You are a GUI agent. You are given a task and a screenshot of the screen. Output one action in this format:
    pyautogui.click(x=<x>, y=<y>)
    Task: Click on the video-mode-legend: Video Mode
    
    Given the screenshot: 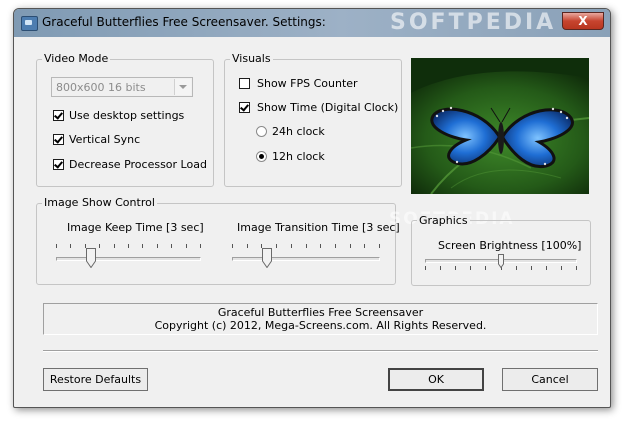 What is the action you would take?
    pyautogui.click(x=76, y=58)
    